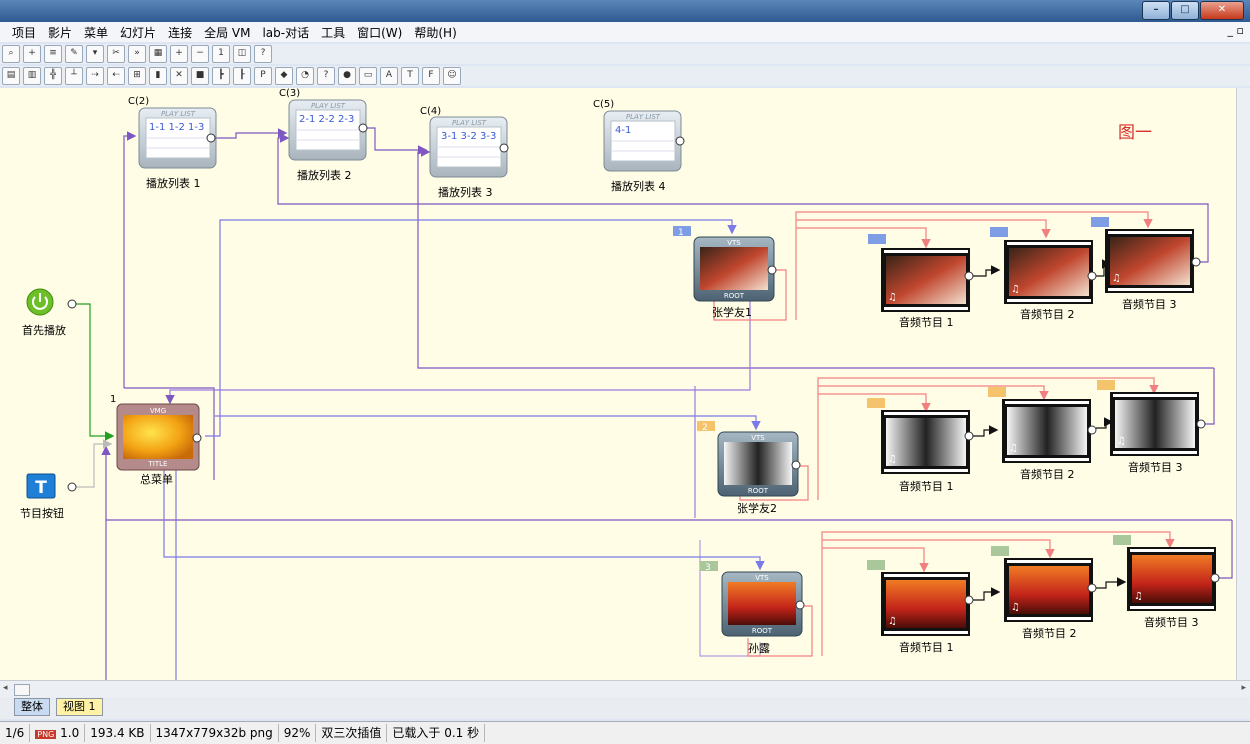 The width and height of the screenshot is (1250, 744). What do you see at coordinates (11, 54) in the screenshot?
I see `search-icon: ⌕` at bounding box center [11, 54].